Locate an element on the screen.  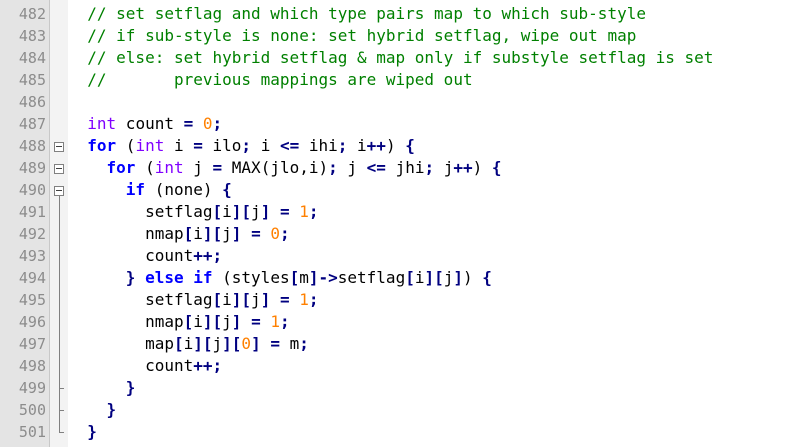
line-number: 496 is located at coordinates (32, 322).